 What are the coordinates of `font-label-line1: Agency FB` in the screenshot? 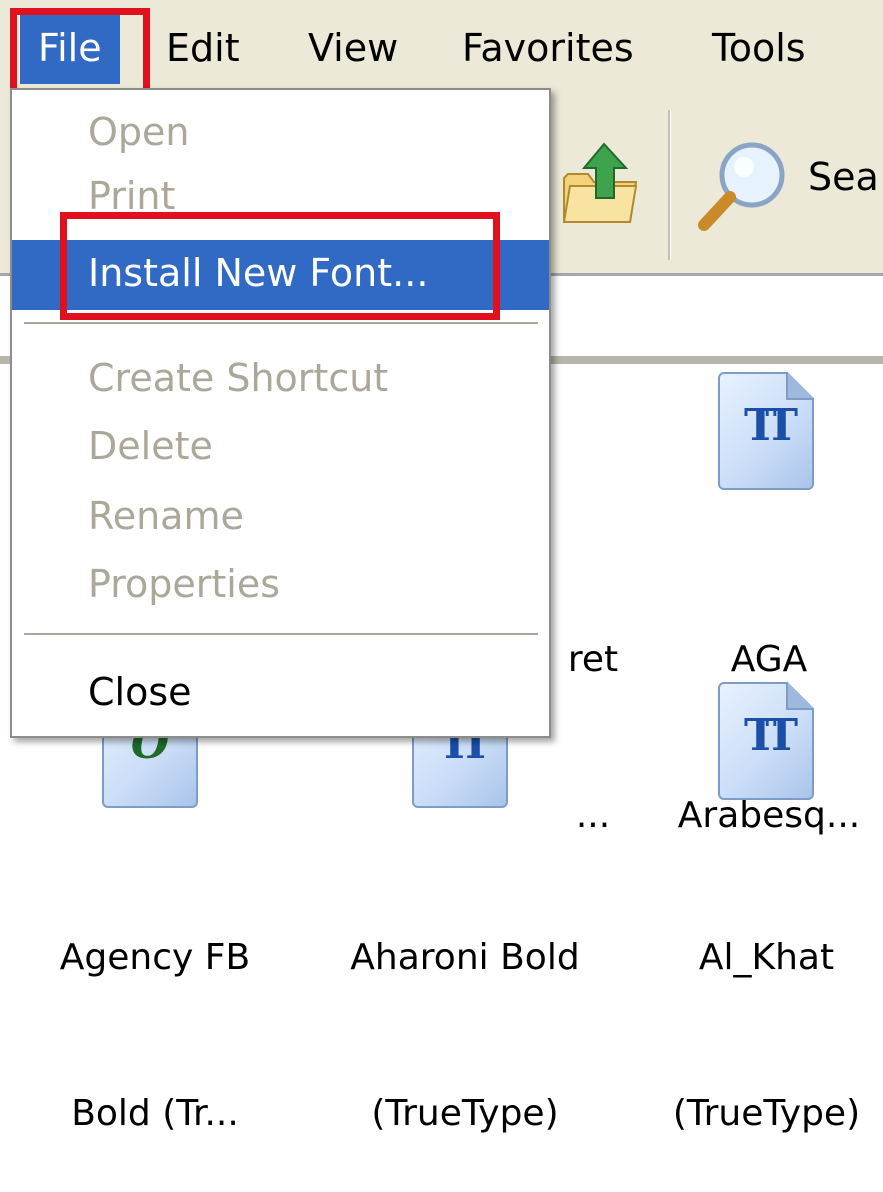 It's located at (155, 957).